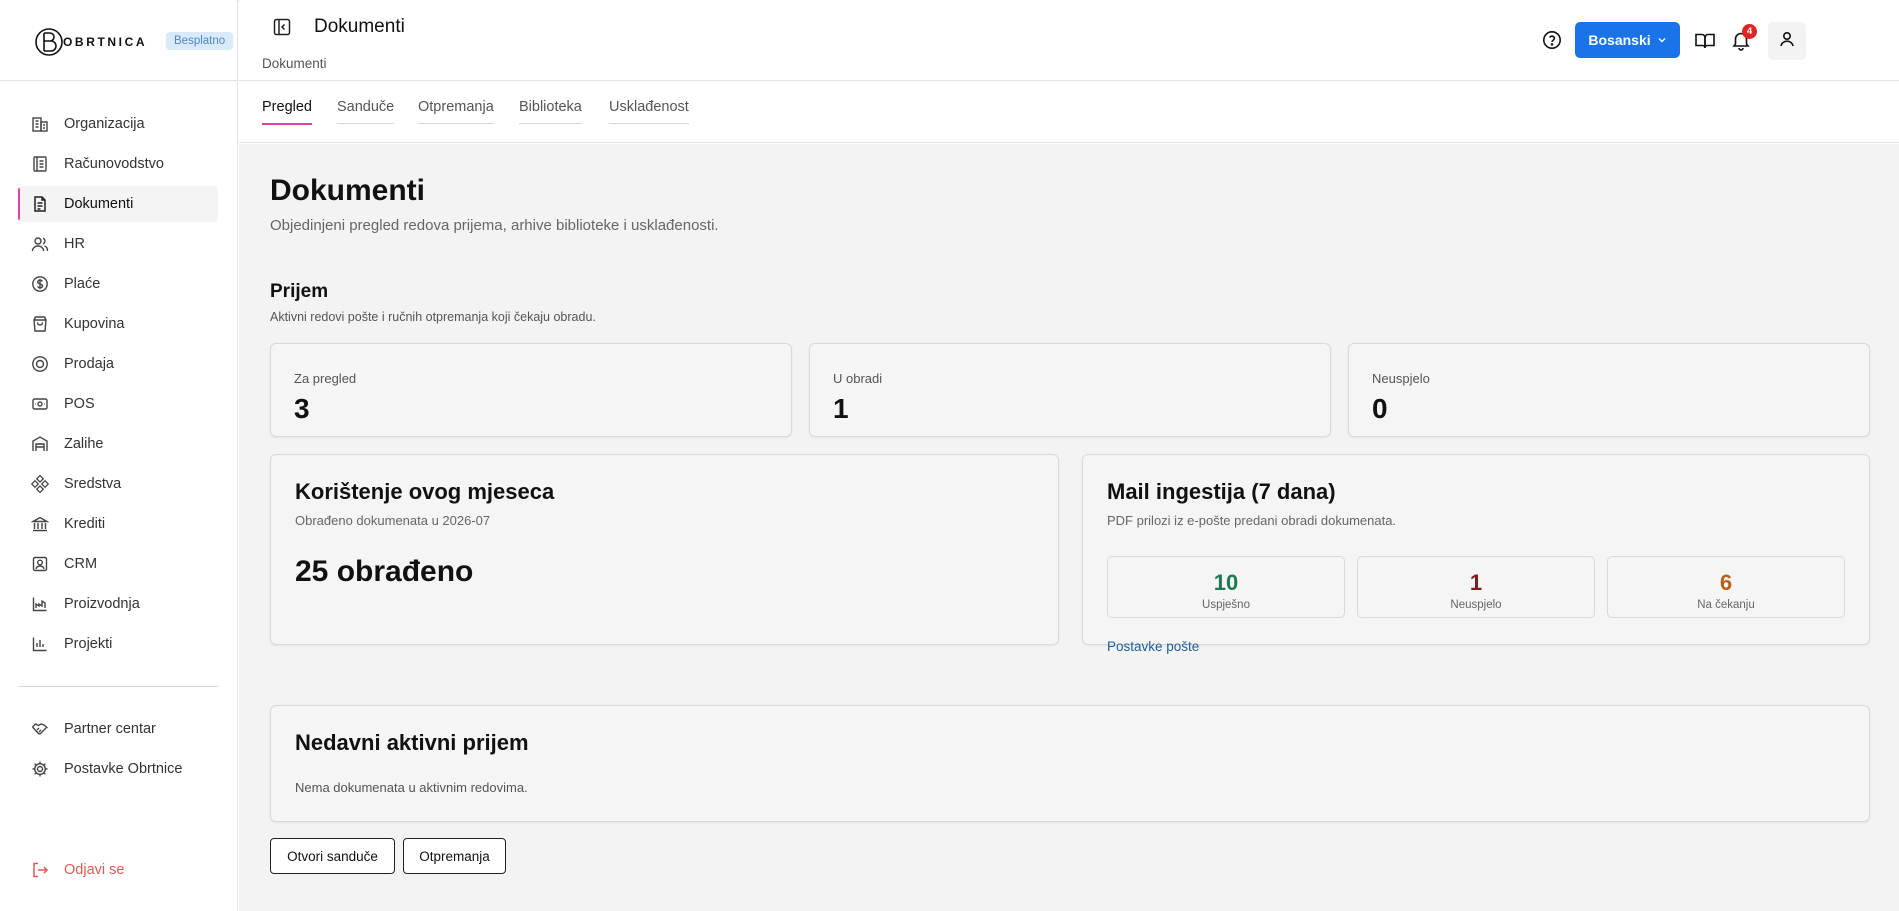 This screenshot has width=1899, height=911. What do you see at coordinates (82, 284) in the screenshot?
I see `sidebar-item-label: Plaće` at bounding box center [82, 284].